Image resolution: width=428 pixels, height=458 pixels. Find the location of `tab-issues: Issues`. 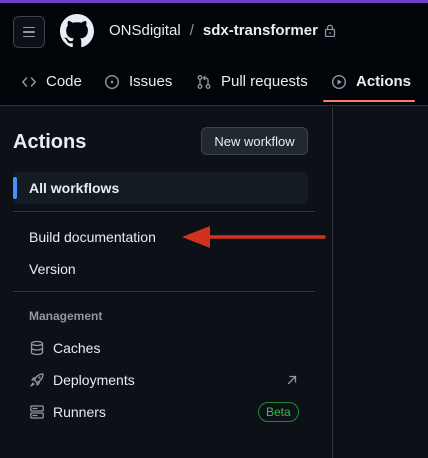

tab-issues: Issues is located at coordinates (138, 81).